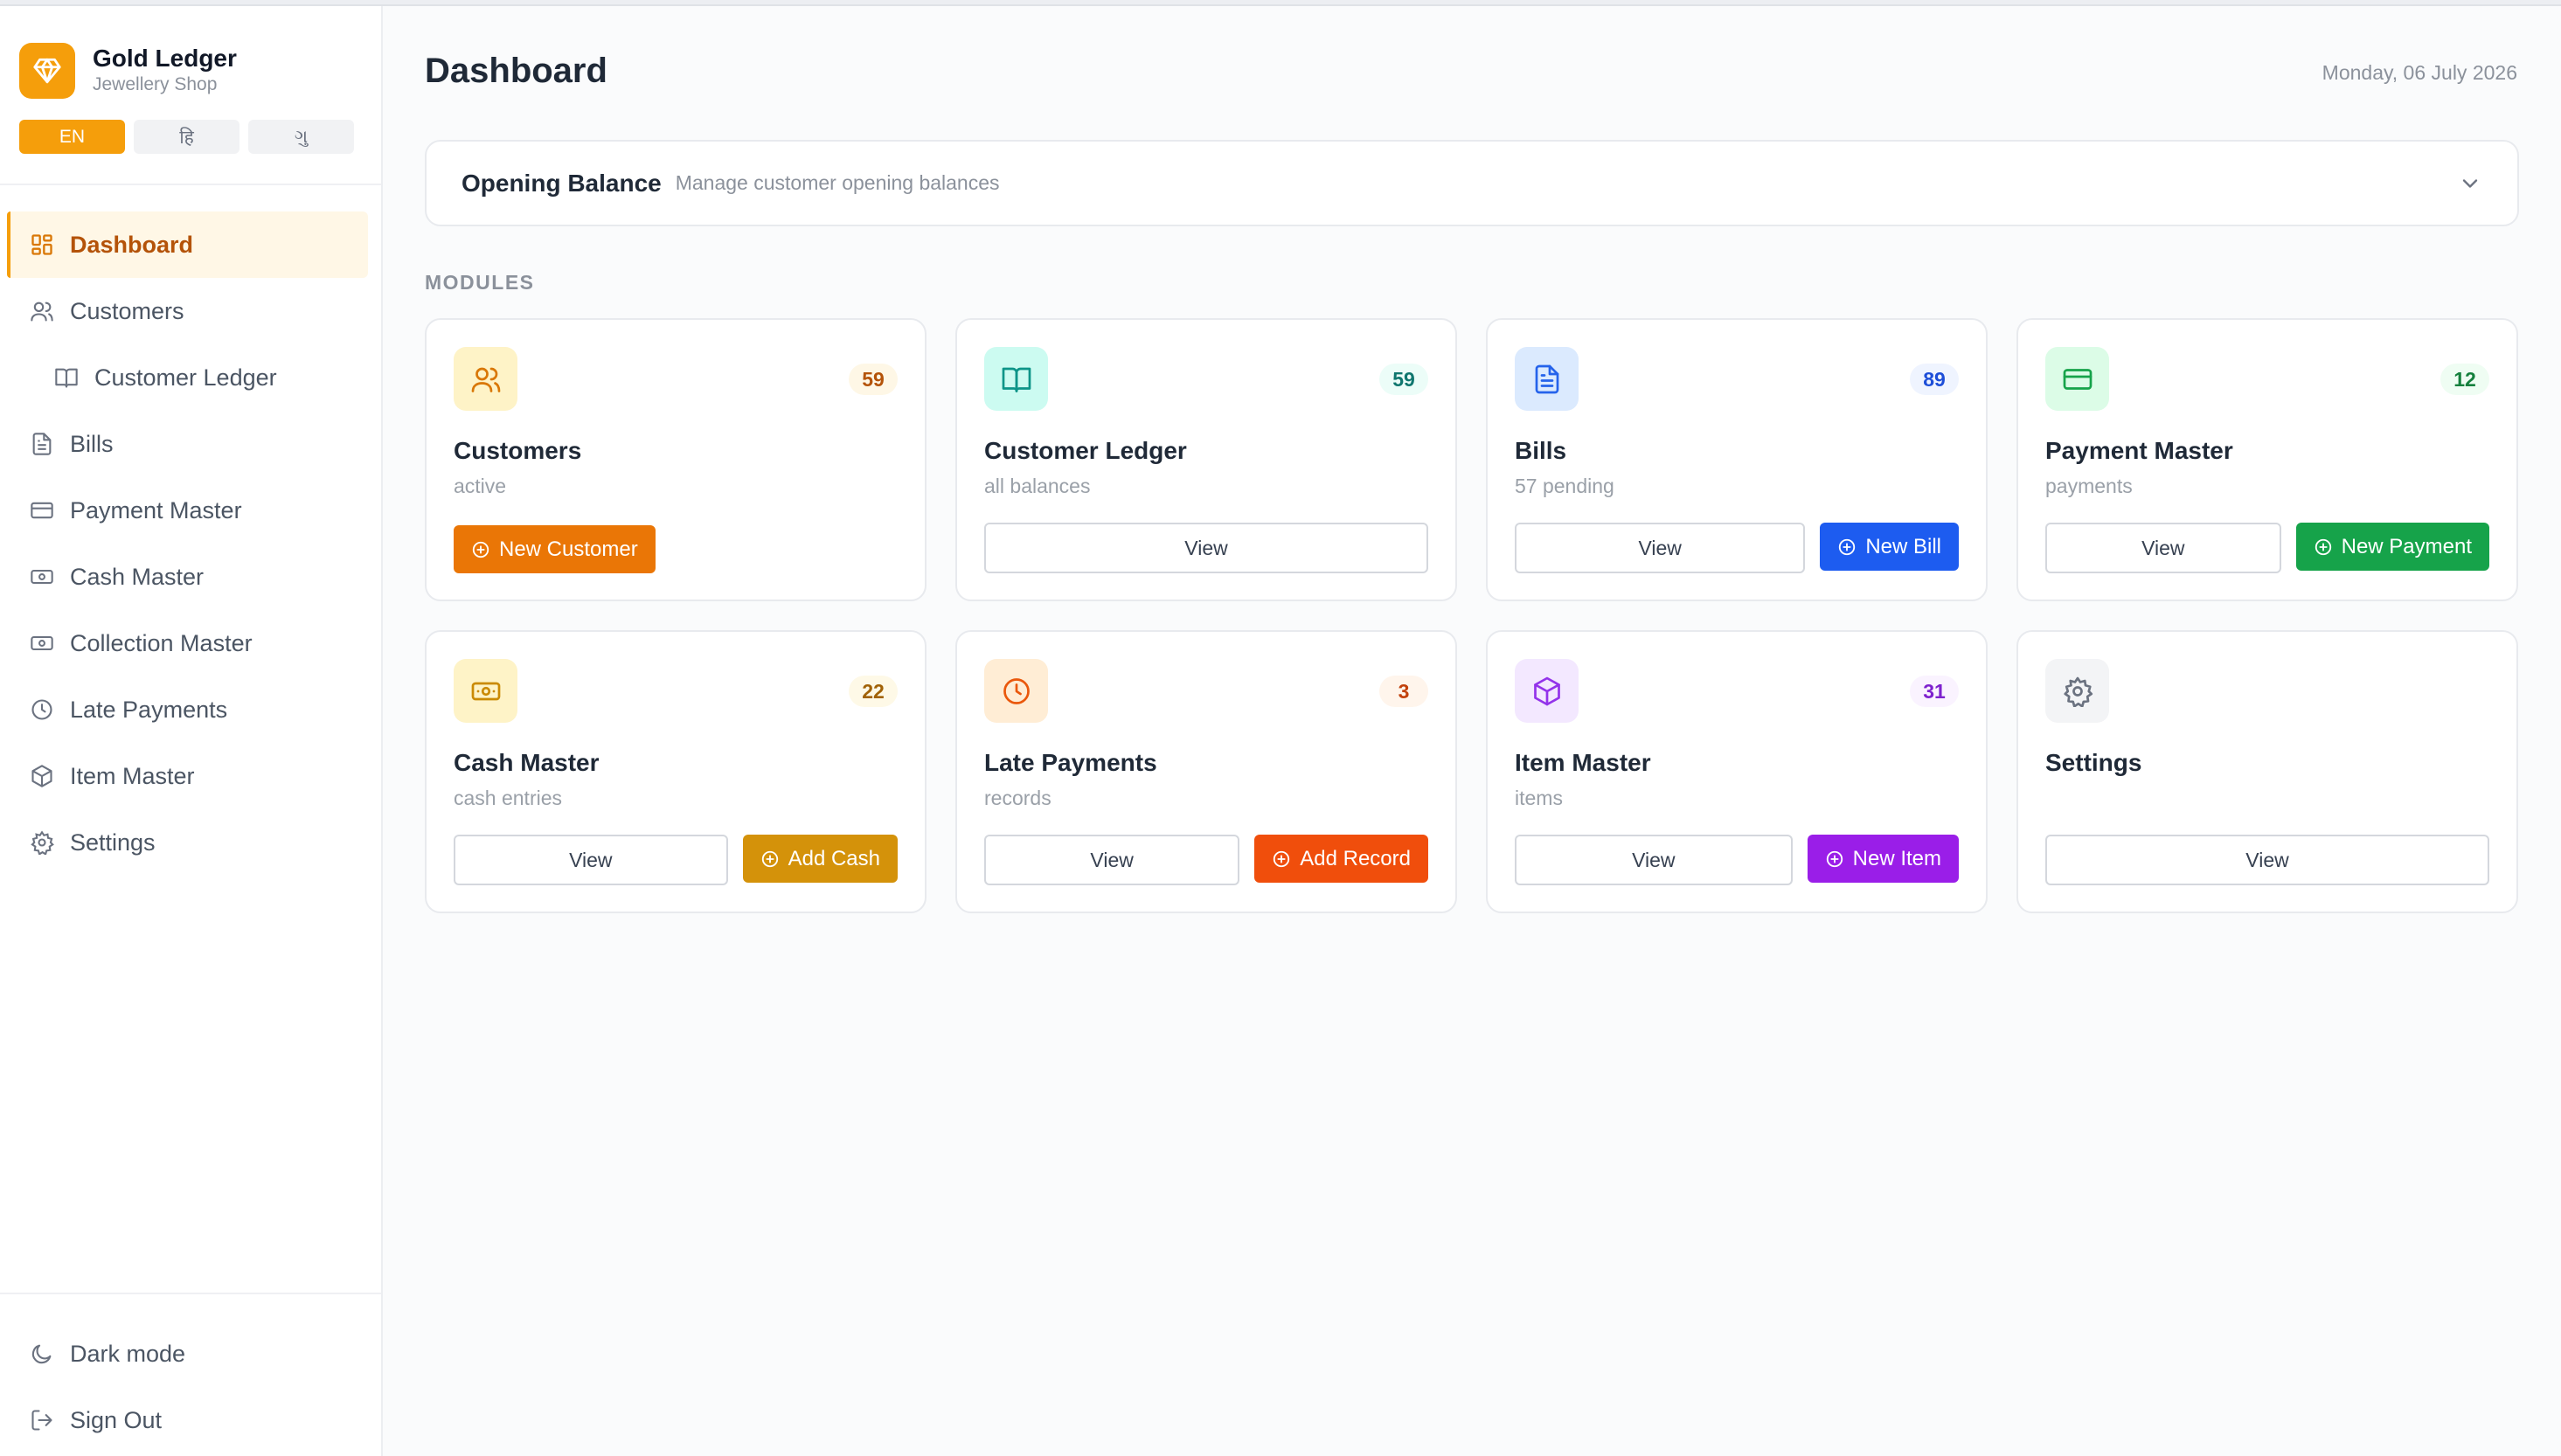 Image resolution: width=2561 pixels, height=1456 pixels. I want to click on lang-gu-button: ગુ, so click(301, 137).